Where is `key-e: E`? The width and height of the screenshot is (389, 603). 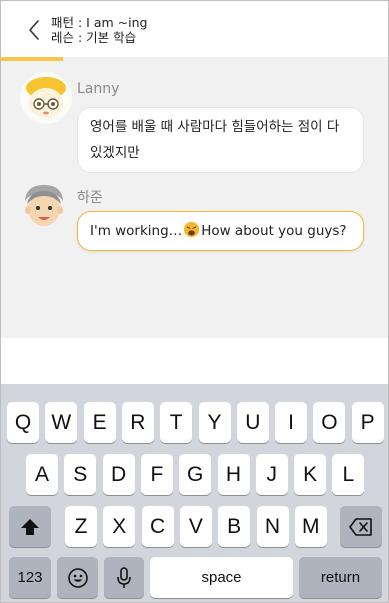 key-e: E is located at coordinates (99, 422).